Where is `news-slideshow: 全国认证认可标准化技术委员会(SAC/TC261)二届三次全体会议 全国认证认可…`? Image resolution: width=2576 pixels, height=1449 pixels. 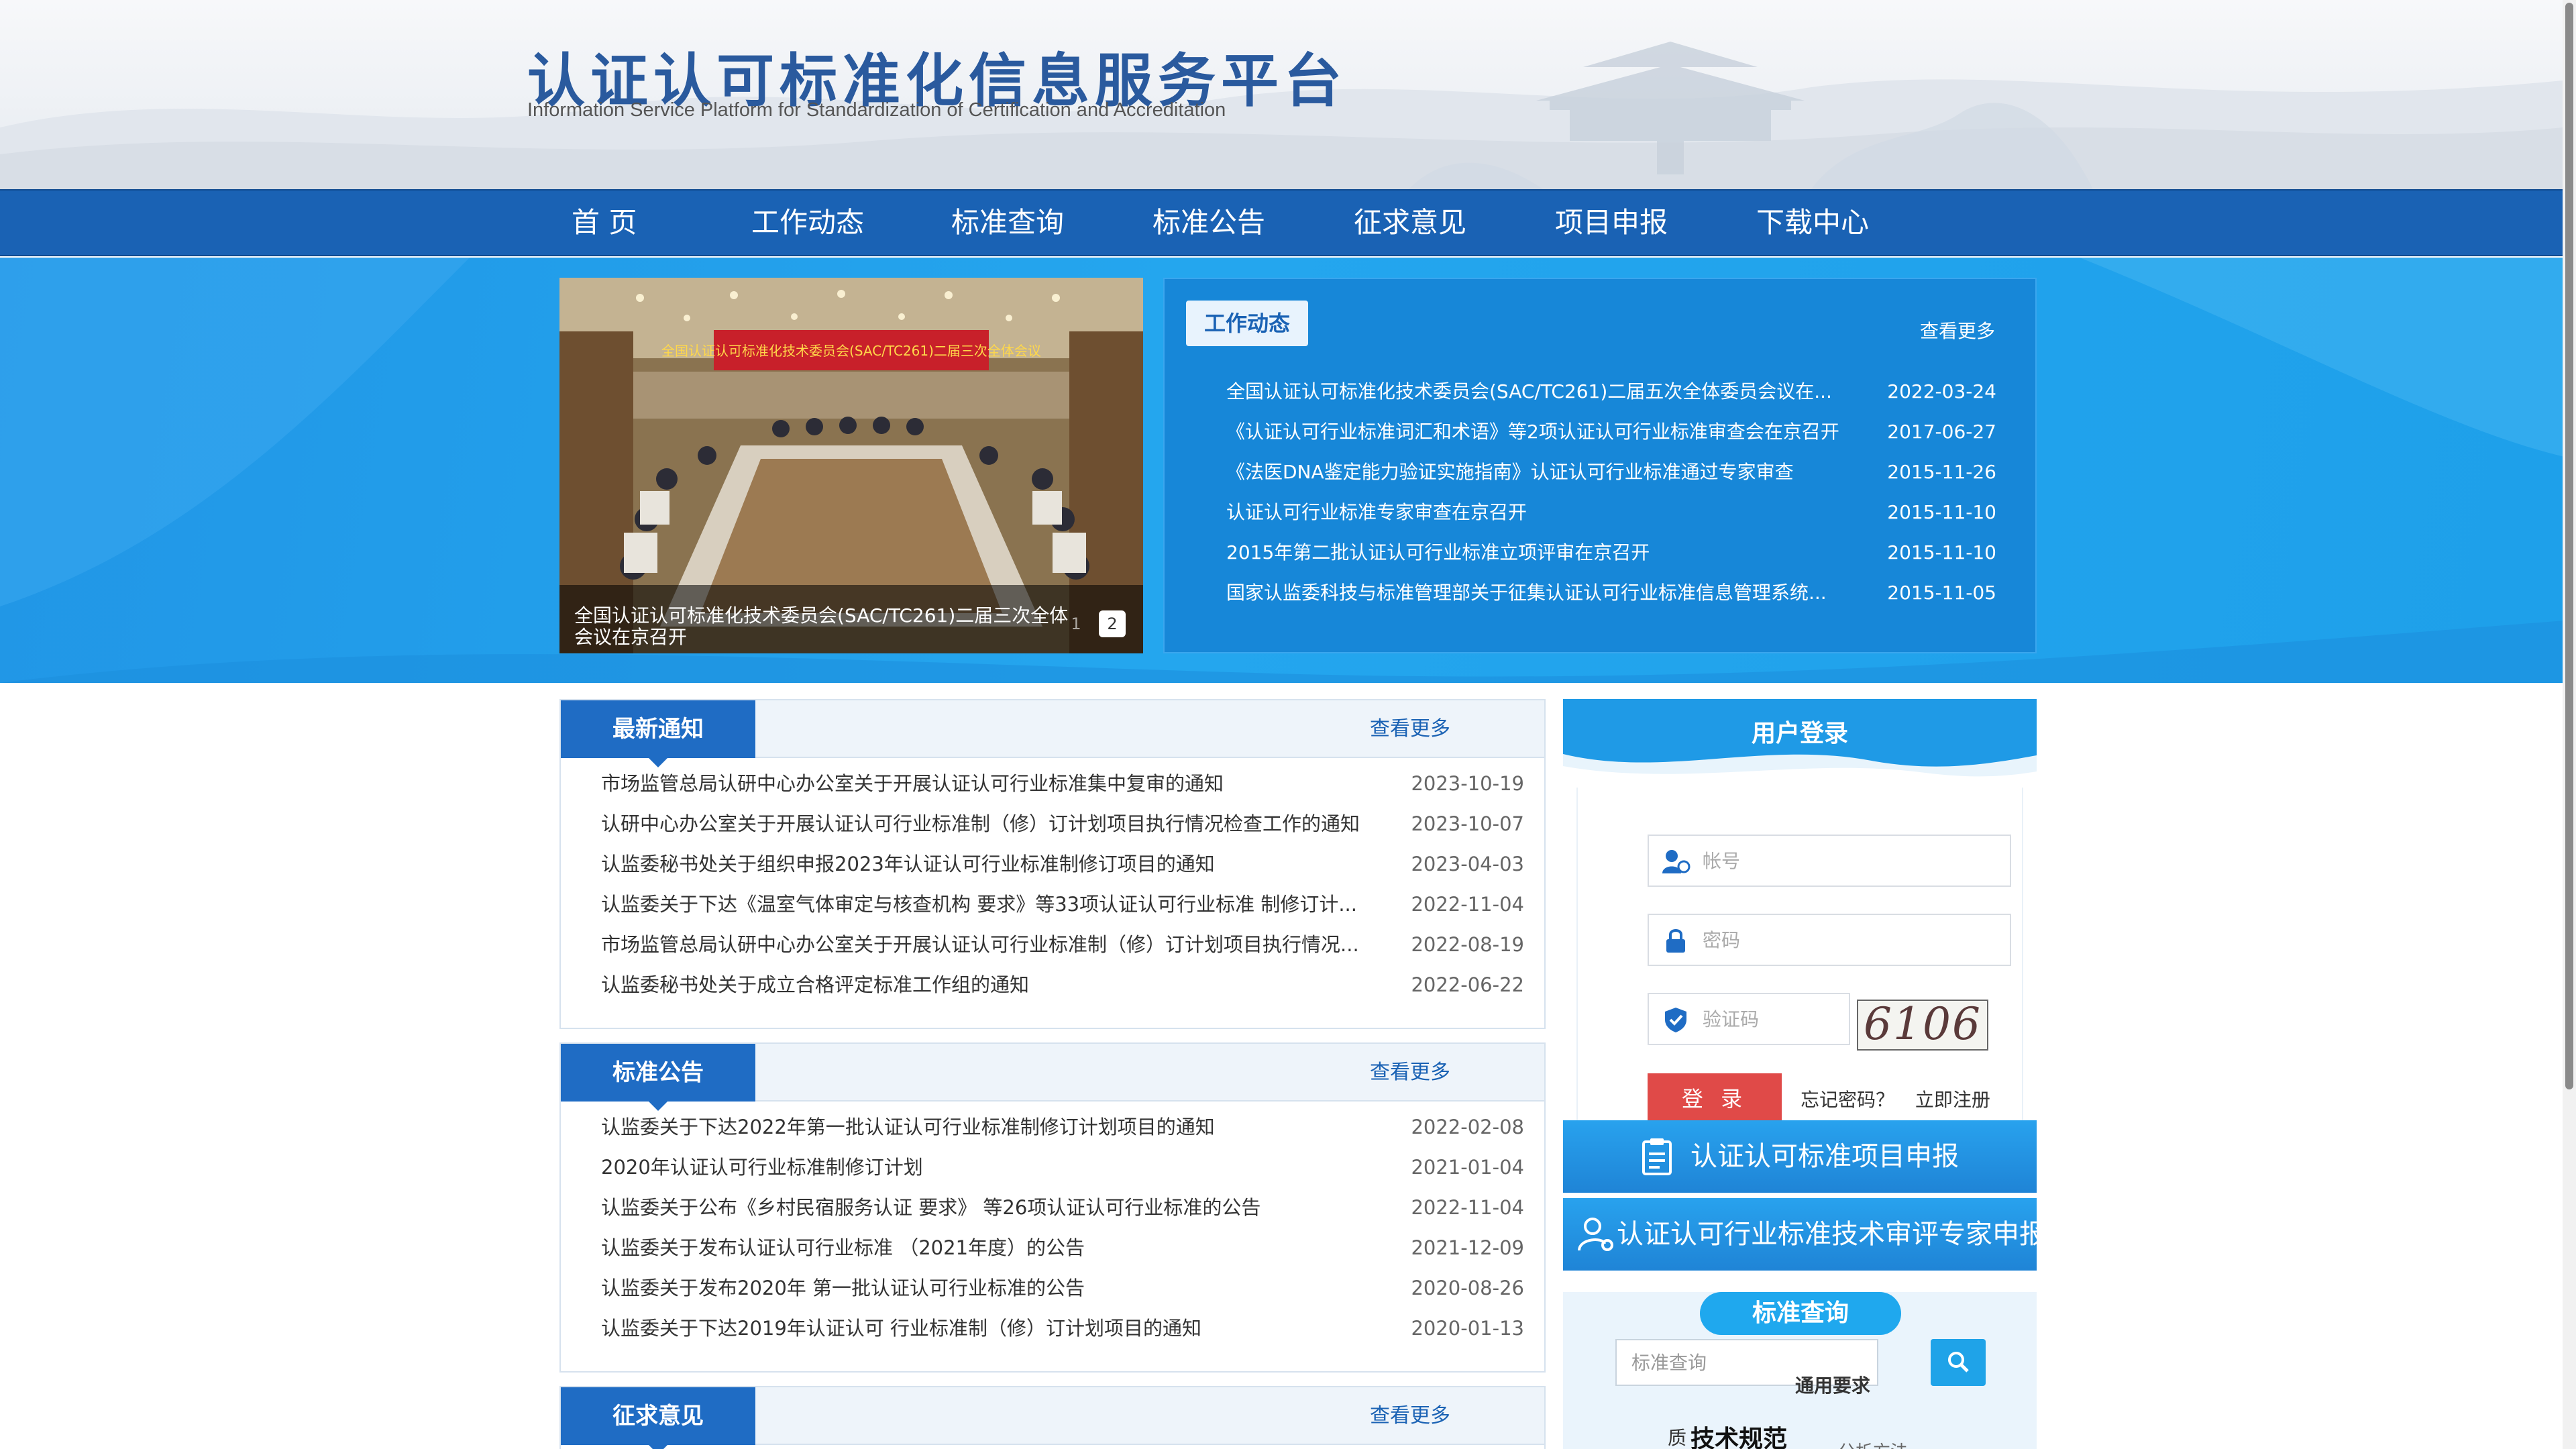 news-slideshow: 全国认证认可标准化技术委员会(SAC/TC261)二届三次全体会议 全国认证认可… is located at coordinates (851, 465).